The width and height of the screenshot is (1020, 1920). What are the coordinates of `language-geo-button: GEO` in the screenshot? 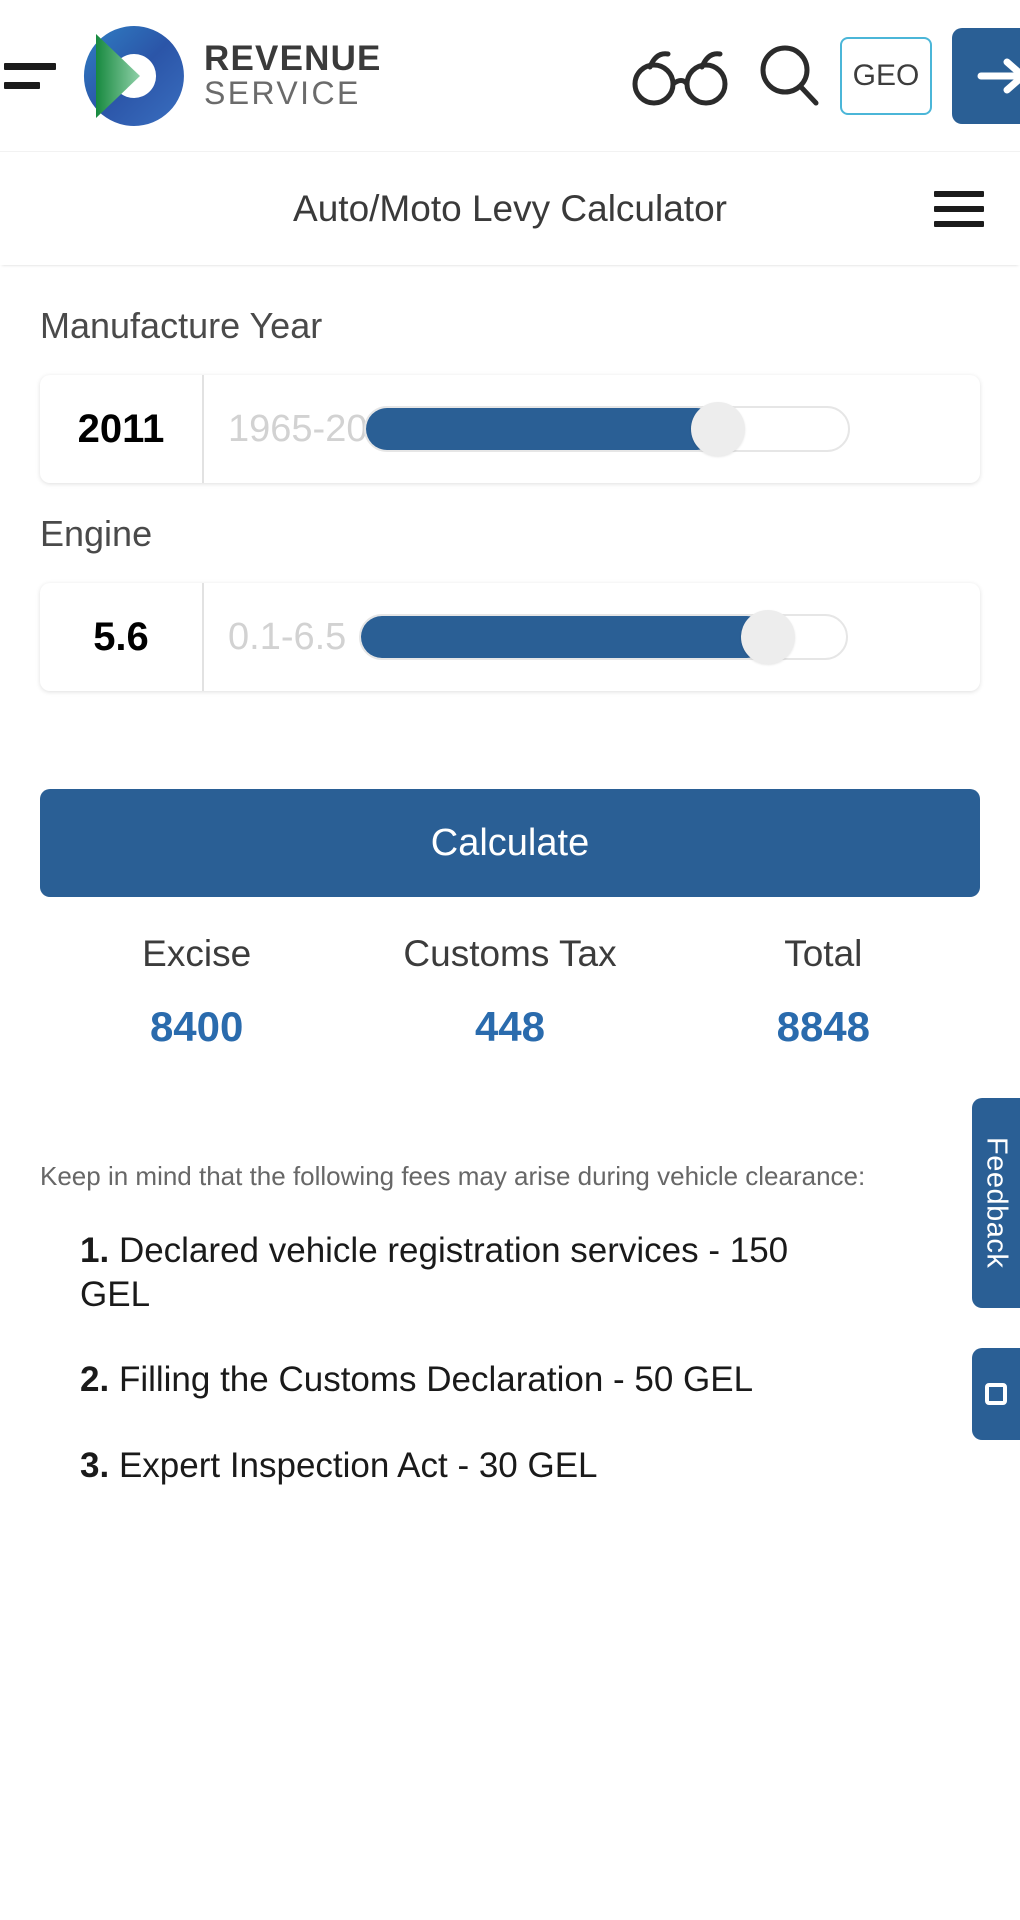 It's located at (886, 75).